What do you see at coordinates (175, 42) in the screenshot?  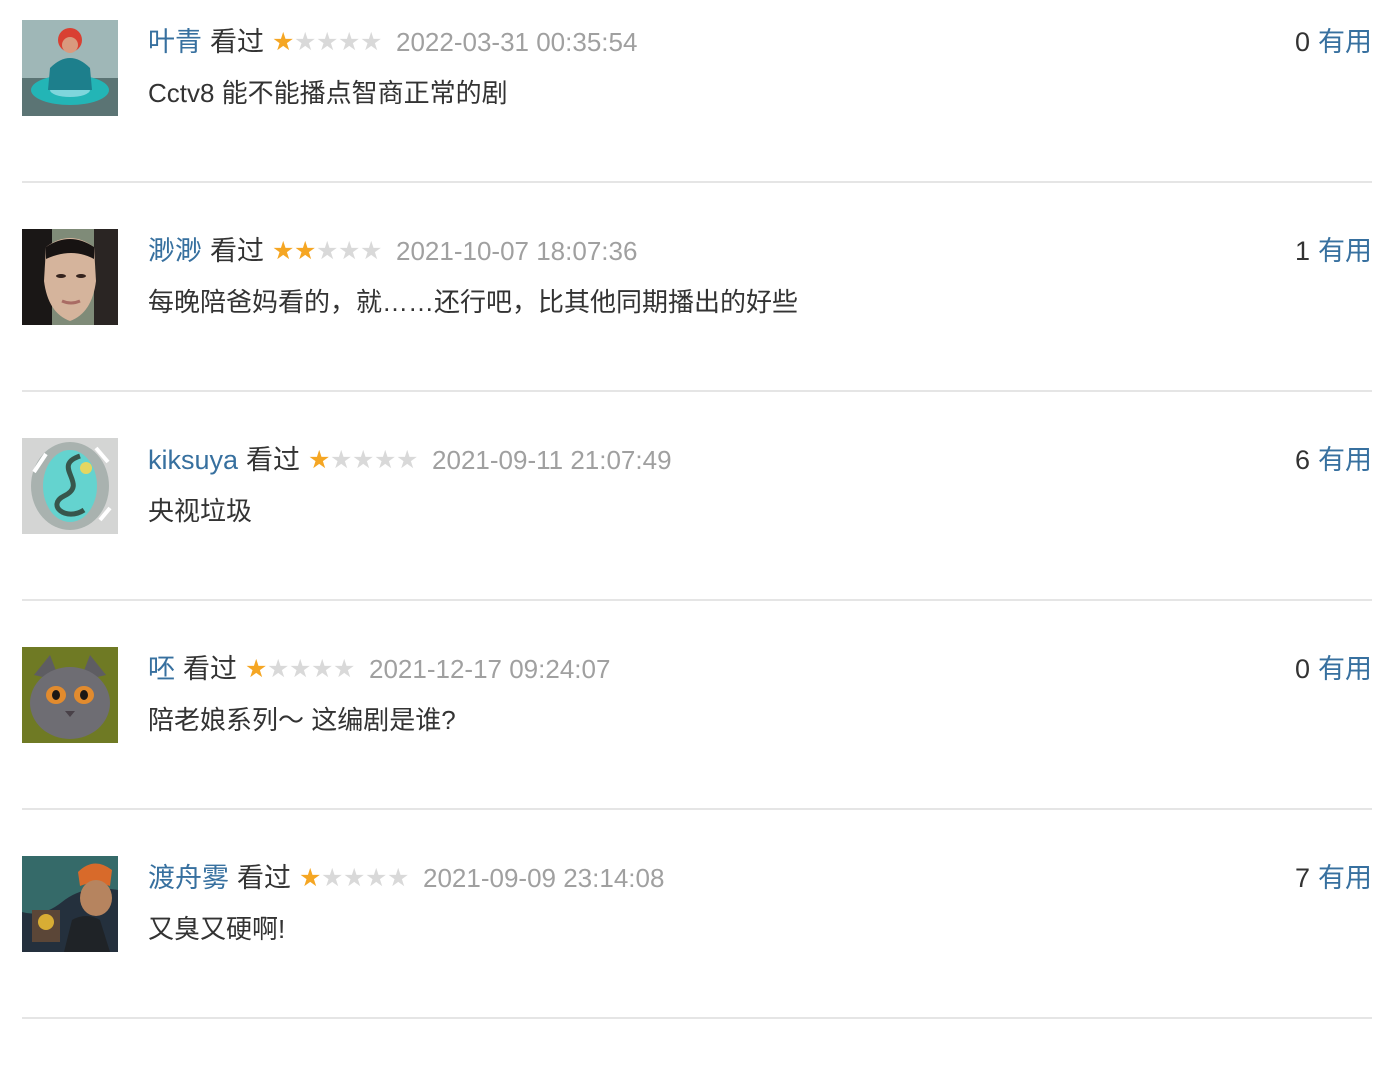 I see `username-link: 叶青` at bounding box center [175, 42].